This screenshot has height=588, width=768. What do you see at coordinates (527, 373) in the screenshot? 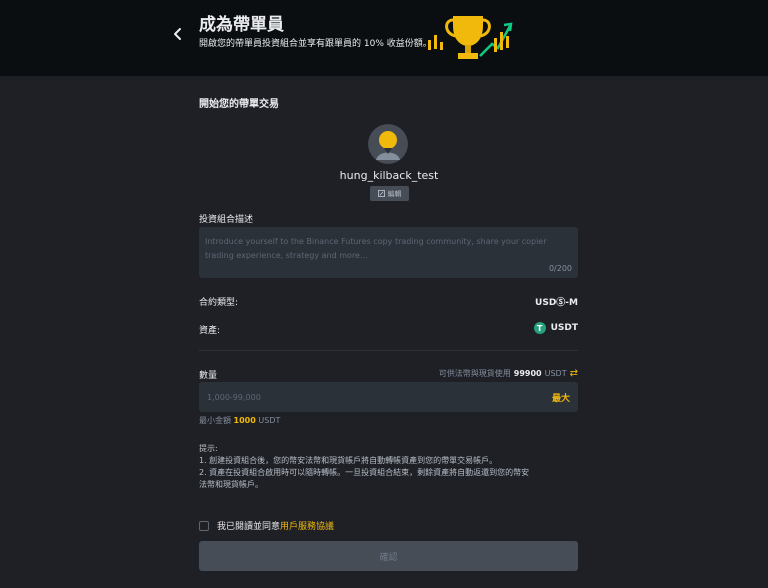
I see `available-amount: 99900` at bounding box center [527, 373].